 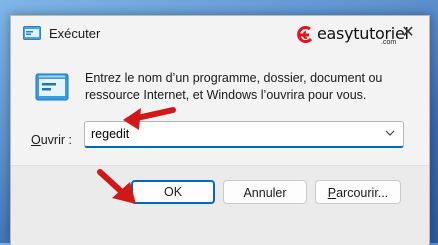 I want to click on open-label-accesskey: O, so click(x=36, y=140).